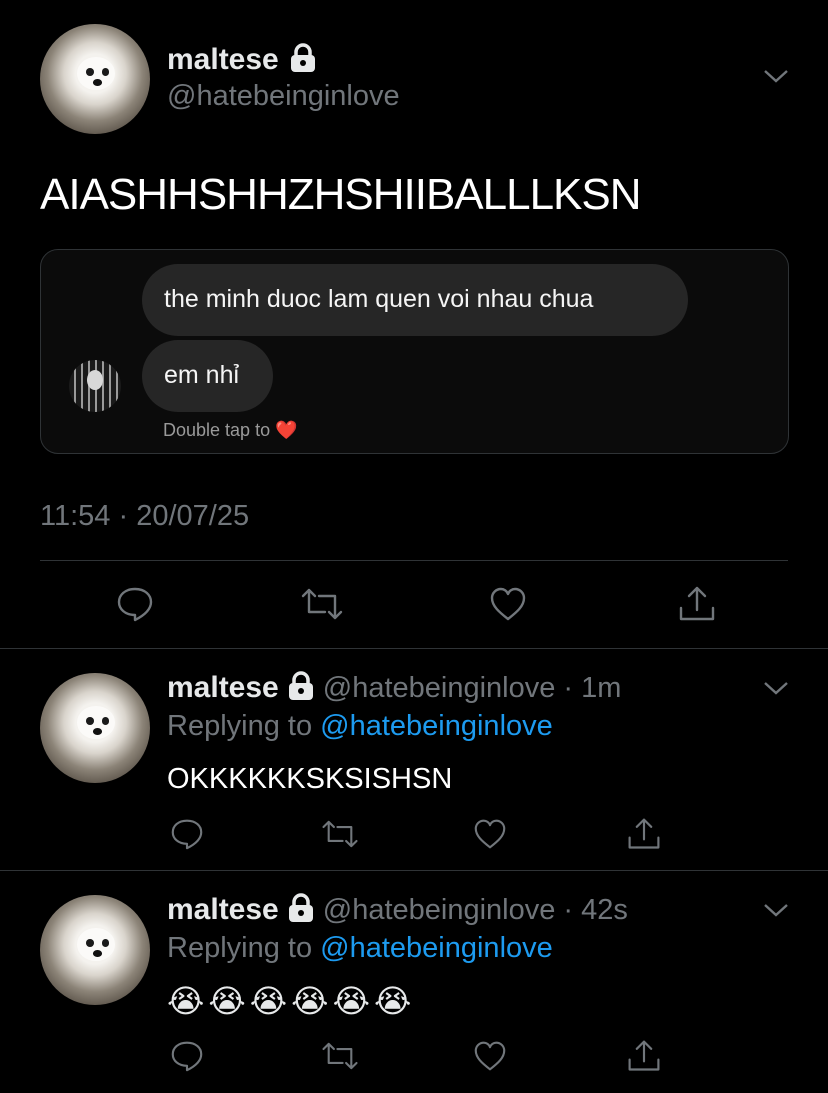 The width and height of the screenshot is (828, 1093). What do you see at coordinates (415, 300) in the screenshot?
I see `chat-message: the minh duoc lam quen voi nhau chua` at bounding box center [415, 300].